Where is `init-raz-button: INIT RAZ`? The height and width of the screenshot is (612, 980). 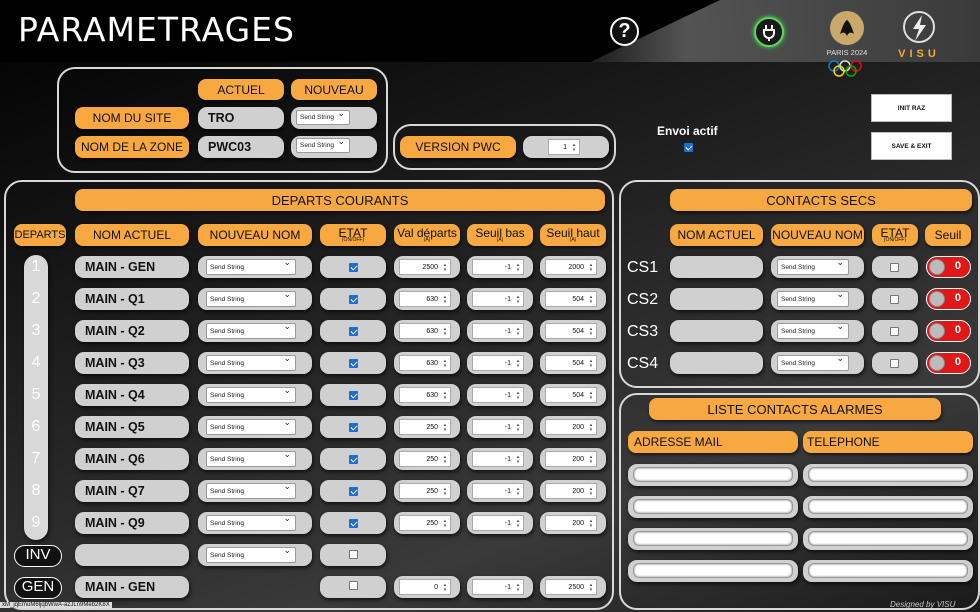 init-raz-button: INIT RAZ is located at coordinates (911, 108).